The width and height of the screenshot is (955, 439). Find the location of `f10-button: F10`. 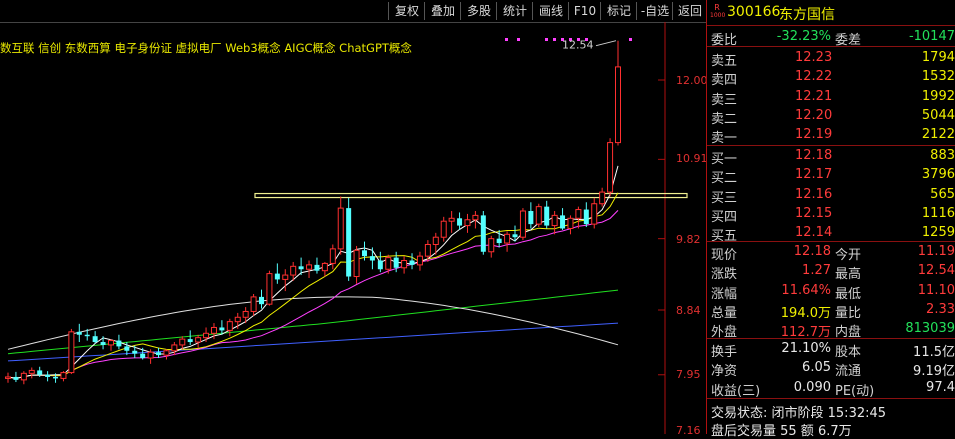

f10-button: F10 is located at coordinates (584, 11).